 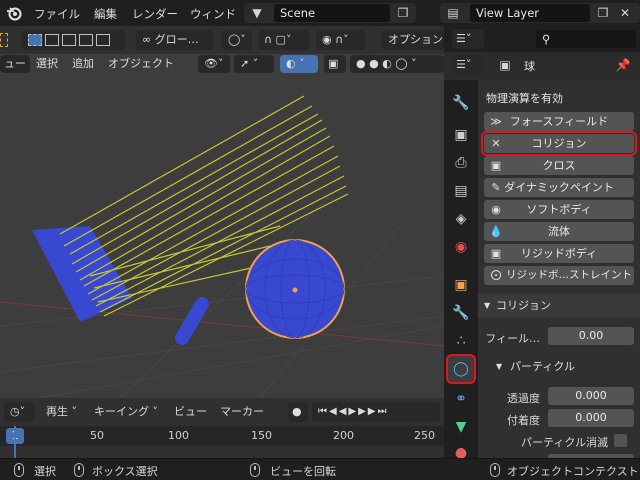 I want to click on soft-body-label: ソフトボディ, so click(x=559, y=209).